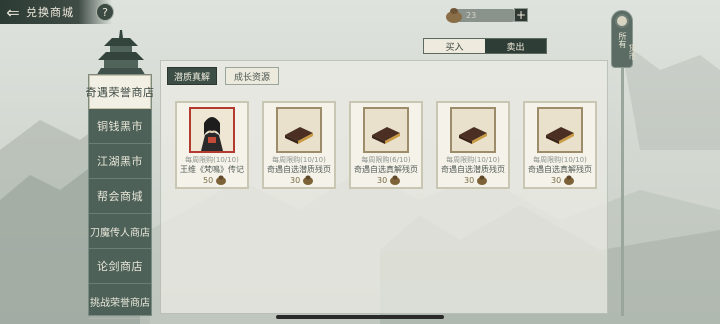 This screenshot has height=324, width=720. I want to click on trade-toggle: 买入 卖出, so click(485, 46).